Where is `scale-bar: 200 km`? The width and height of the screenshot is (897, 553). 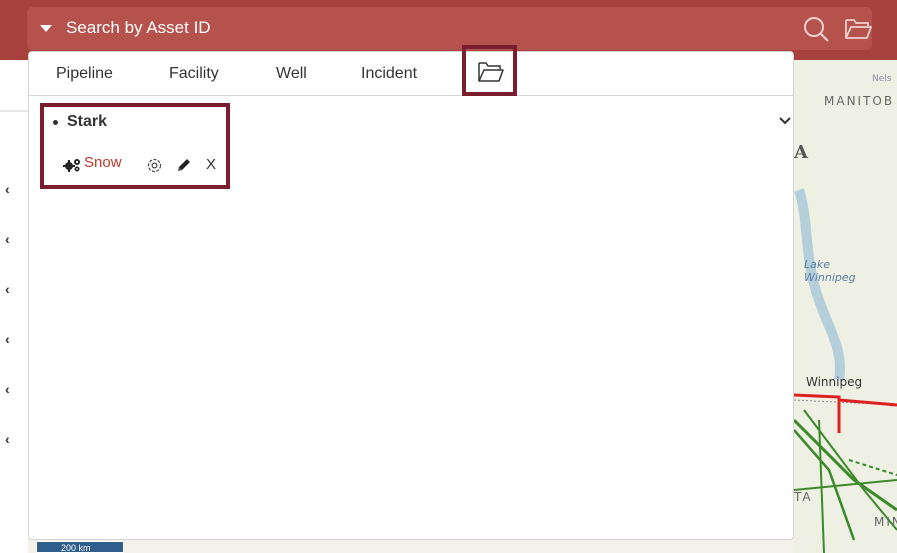
scale-bar: 200 km is located at coordinates (80, 547).